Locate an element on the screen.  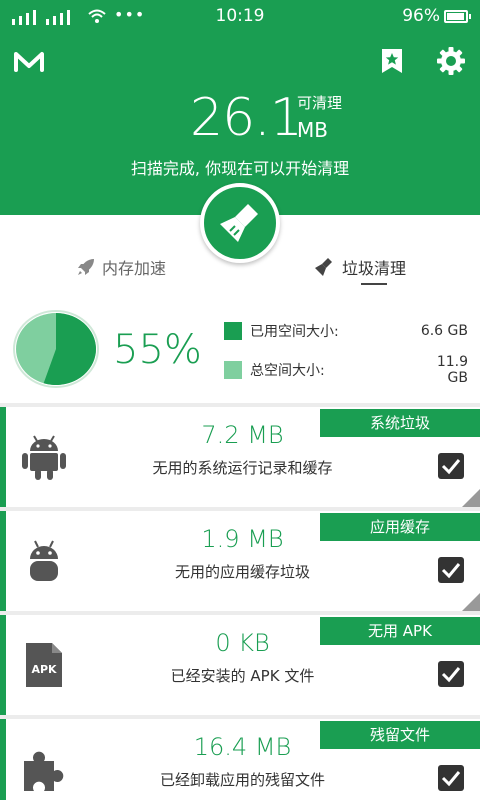
android-head-icon is located at coordinates (44, 560).